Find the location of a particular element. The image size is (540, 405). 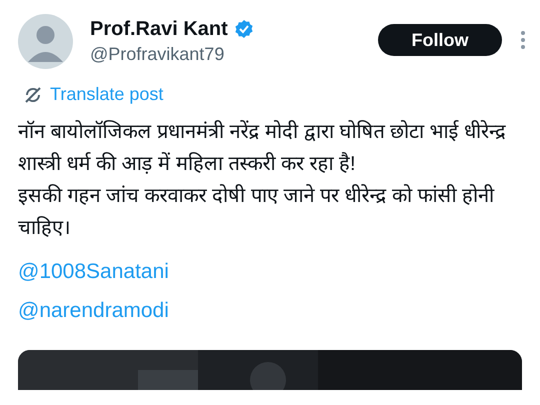

translate-icon is located at coordinates (33, 95).